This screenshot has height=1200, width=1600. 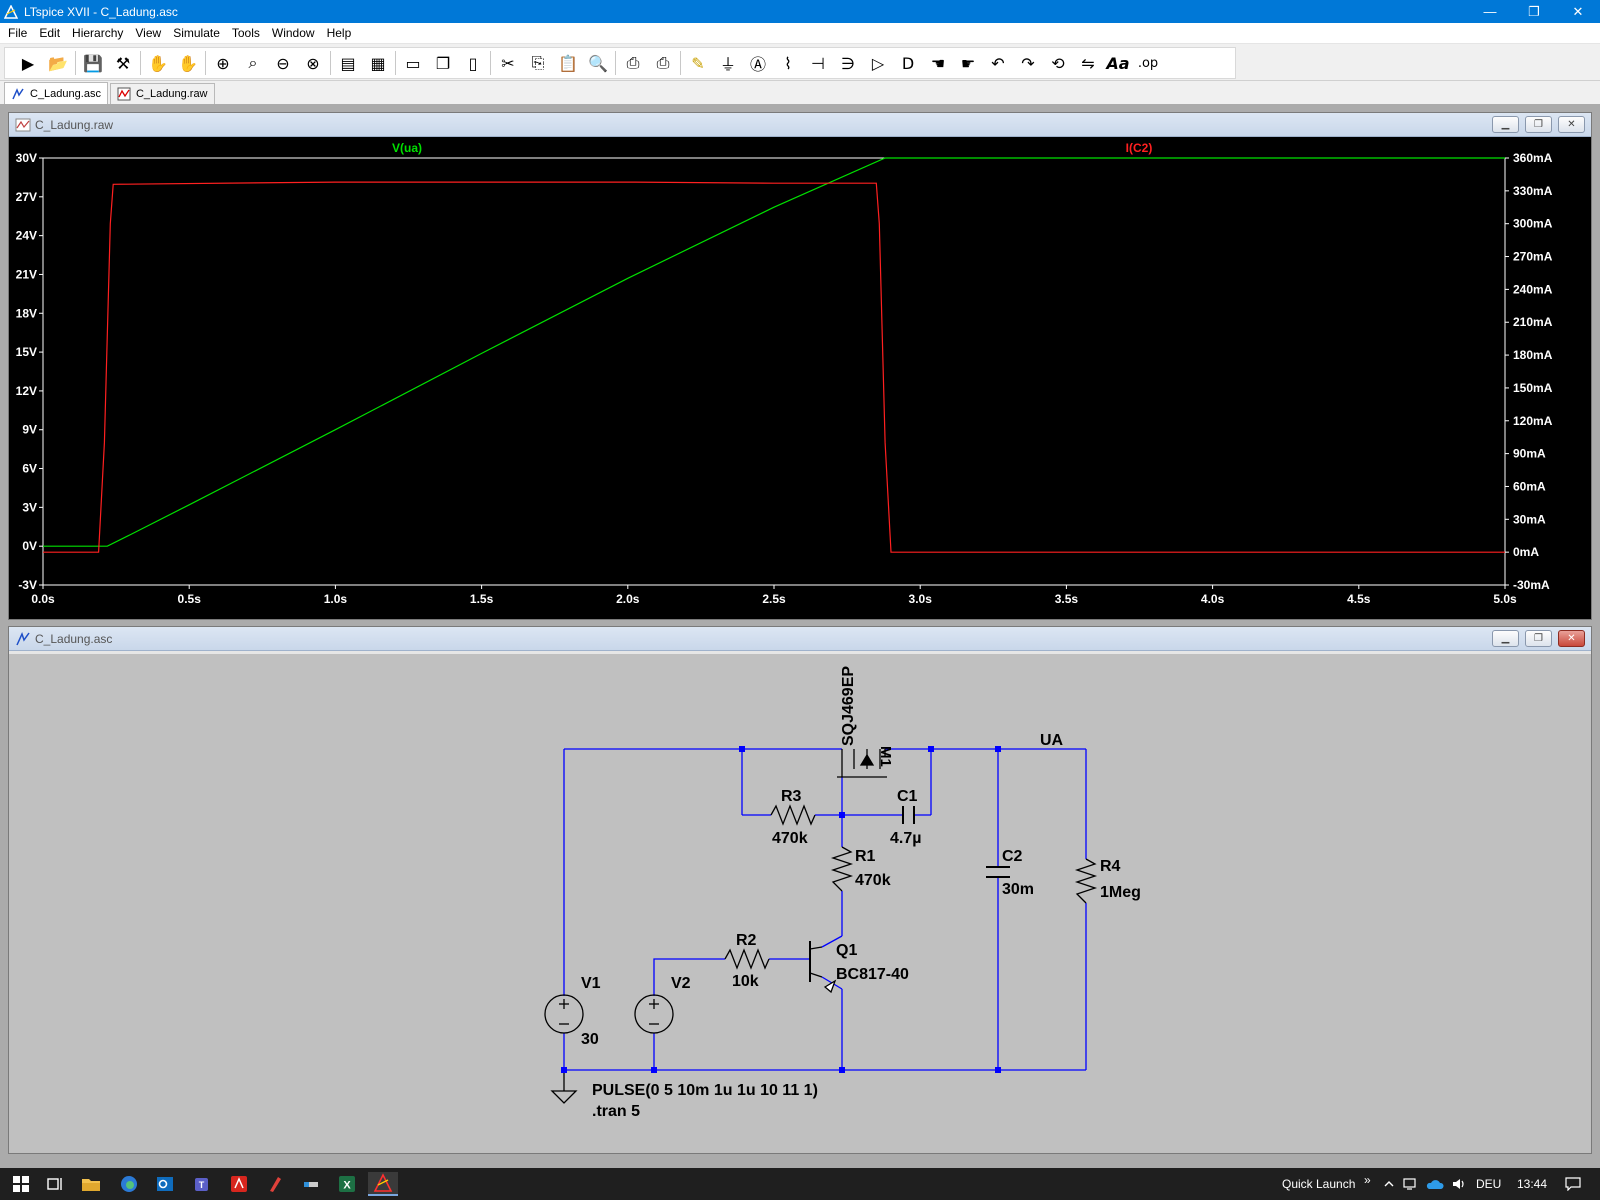 What do you see at coordinates (56, 93) in the screenshot?
I see `tab-schematic: C_Ladung.asc` at bounding box center [56, 93].